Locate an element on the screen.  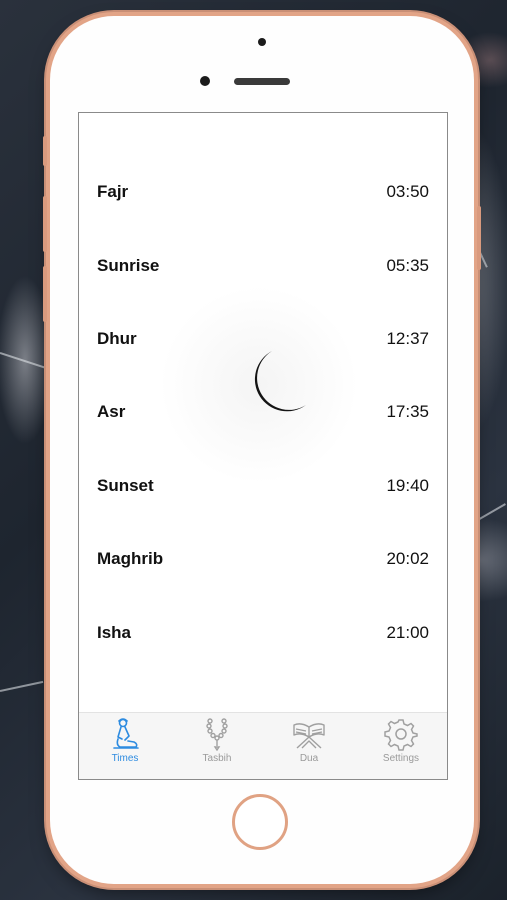
mute-switch is located at coordinates (45, 151).